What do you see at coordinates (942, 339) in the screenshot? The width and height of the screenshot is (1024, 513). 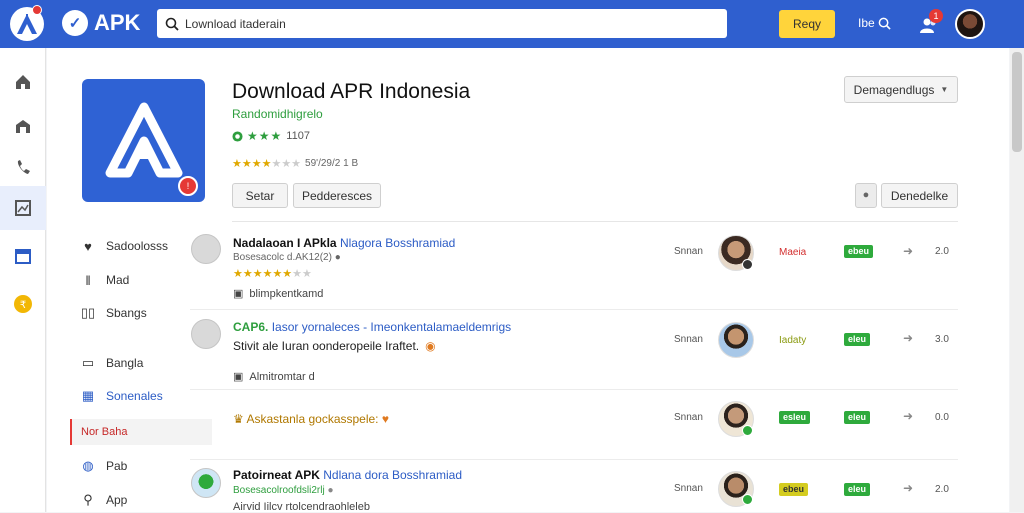 I see `row-score: 3.0` at bounding box center [942, 339].